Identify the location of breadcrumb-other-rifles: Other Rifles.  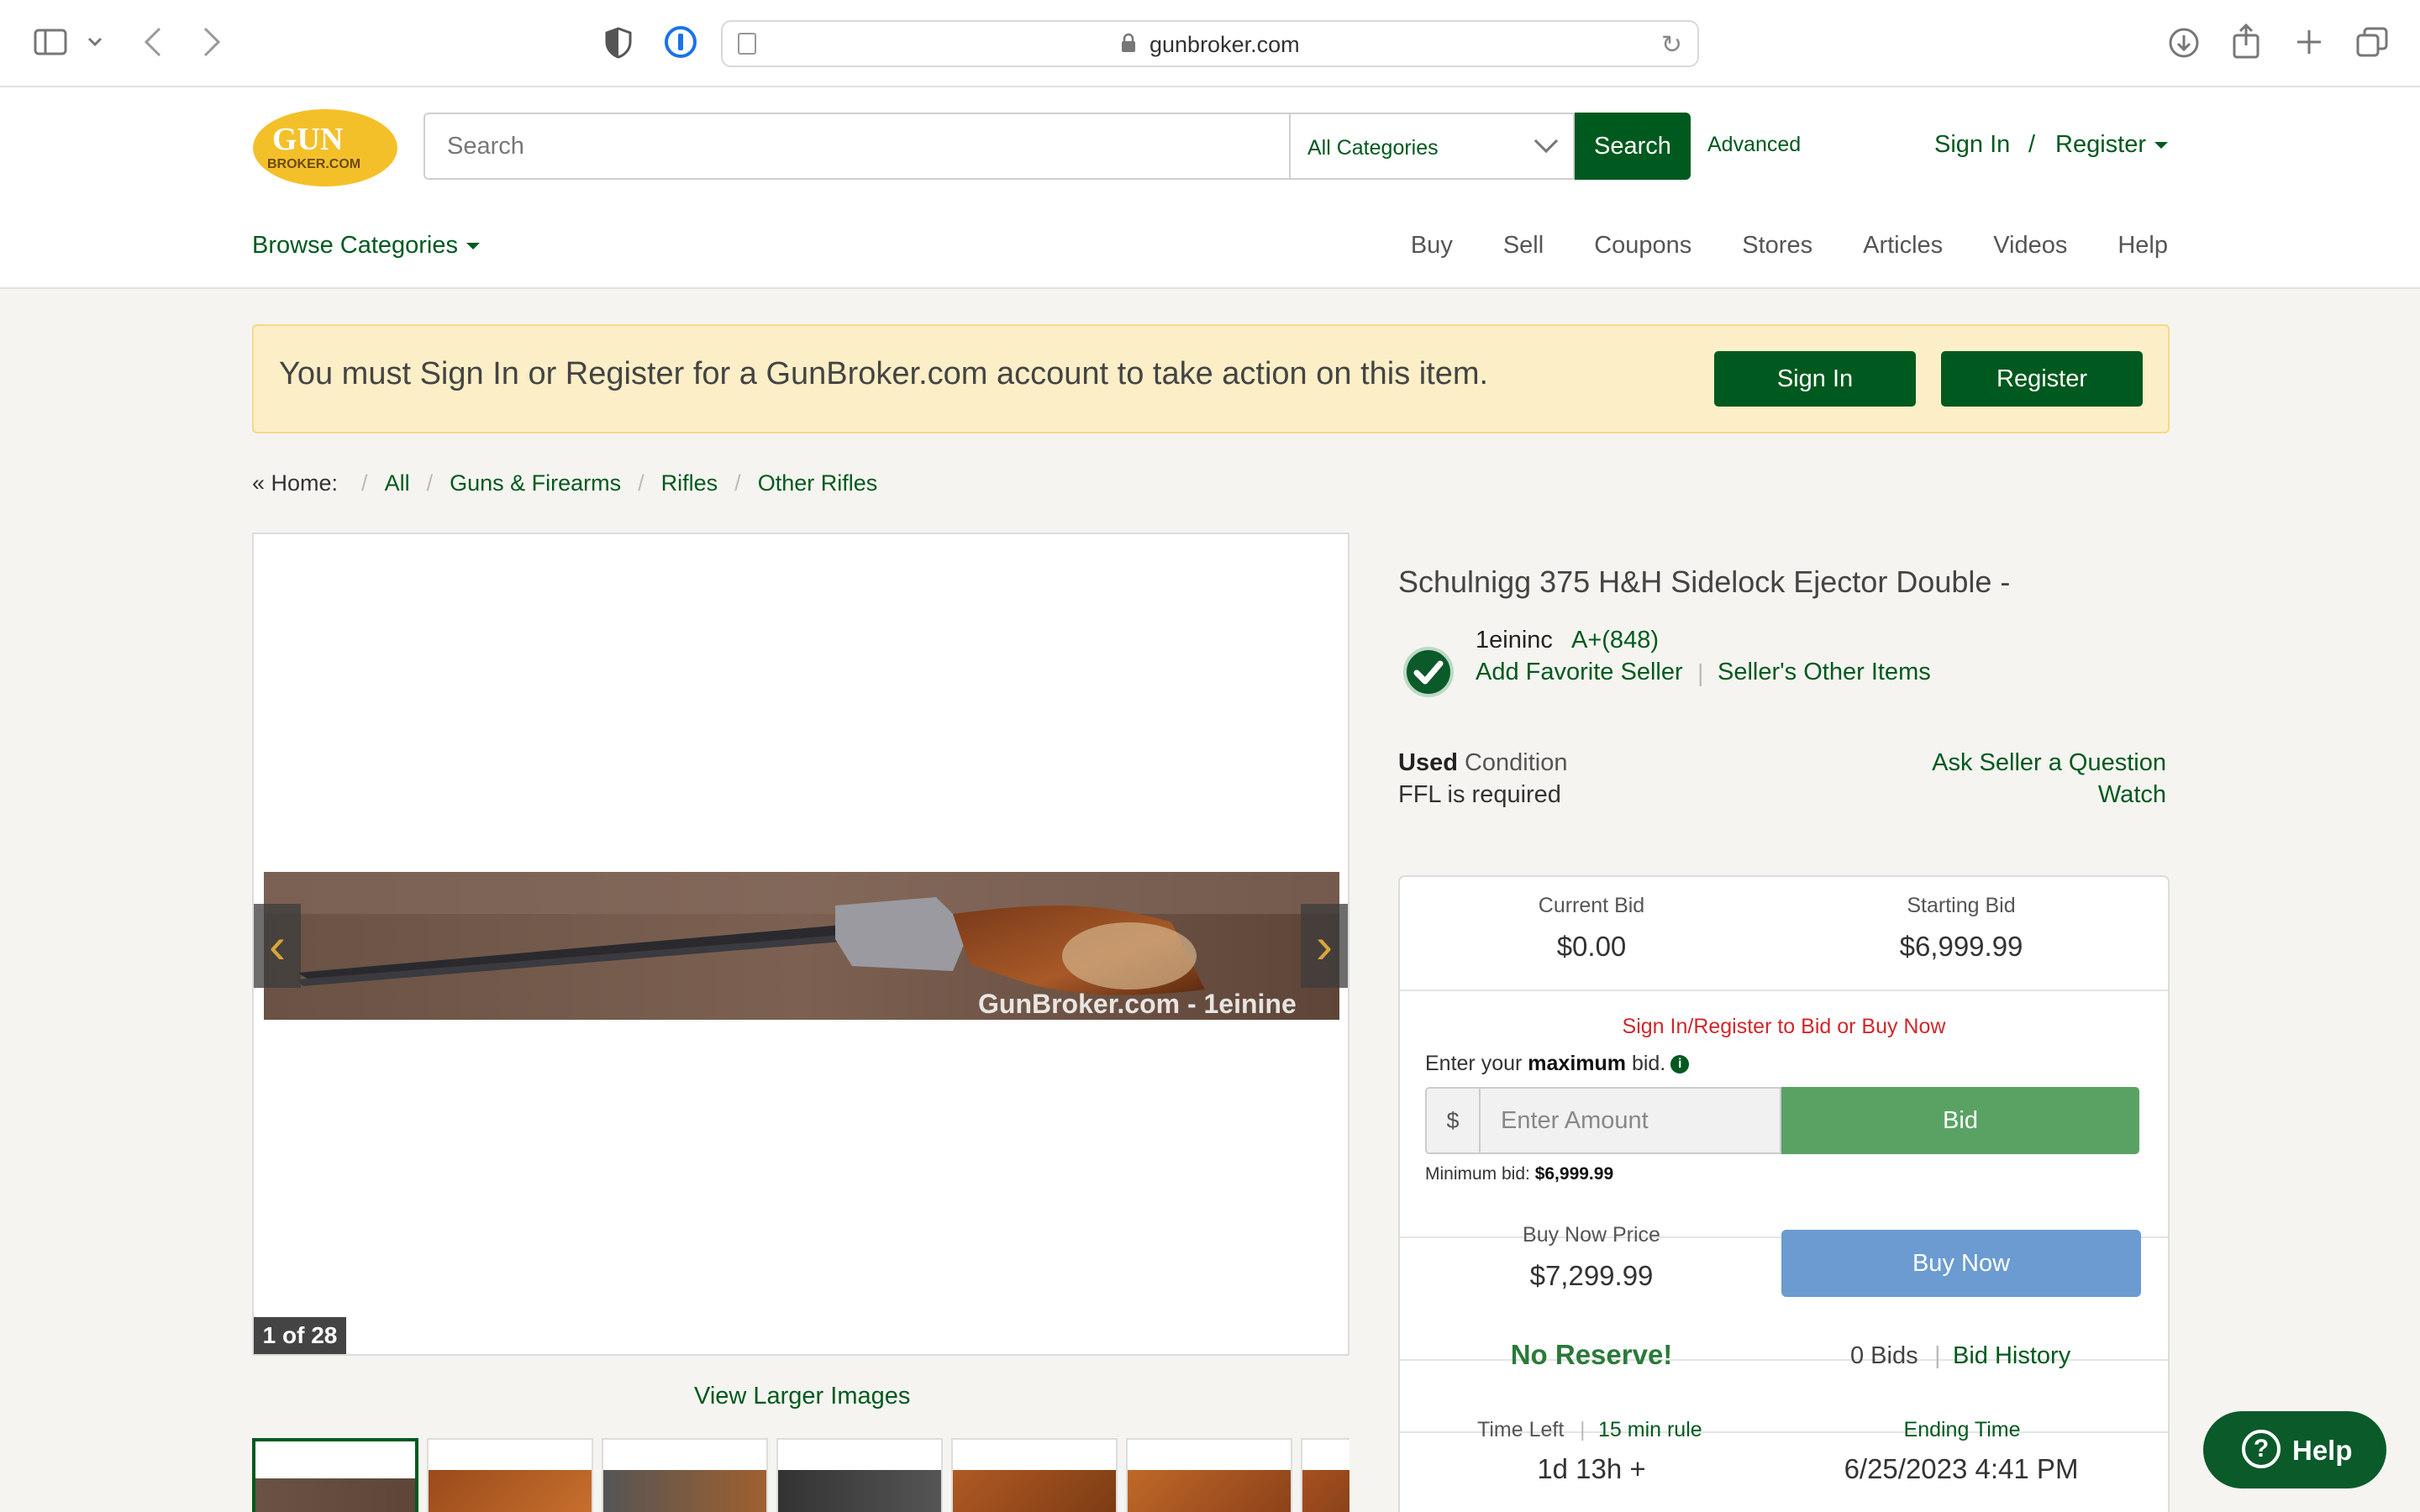
(818, 483).